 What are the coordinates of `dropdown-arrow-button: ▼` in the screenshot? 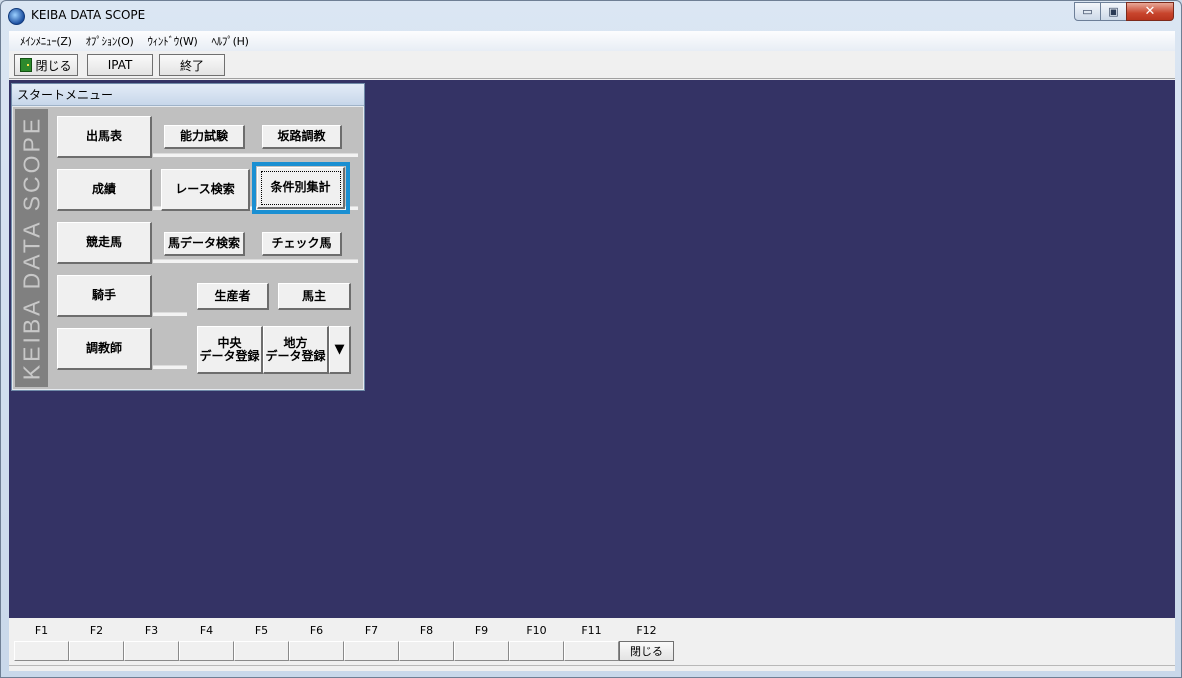 It's located at (340, 350).